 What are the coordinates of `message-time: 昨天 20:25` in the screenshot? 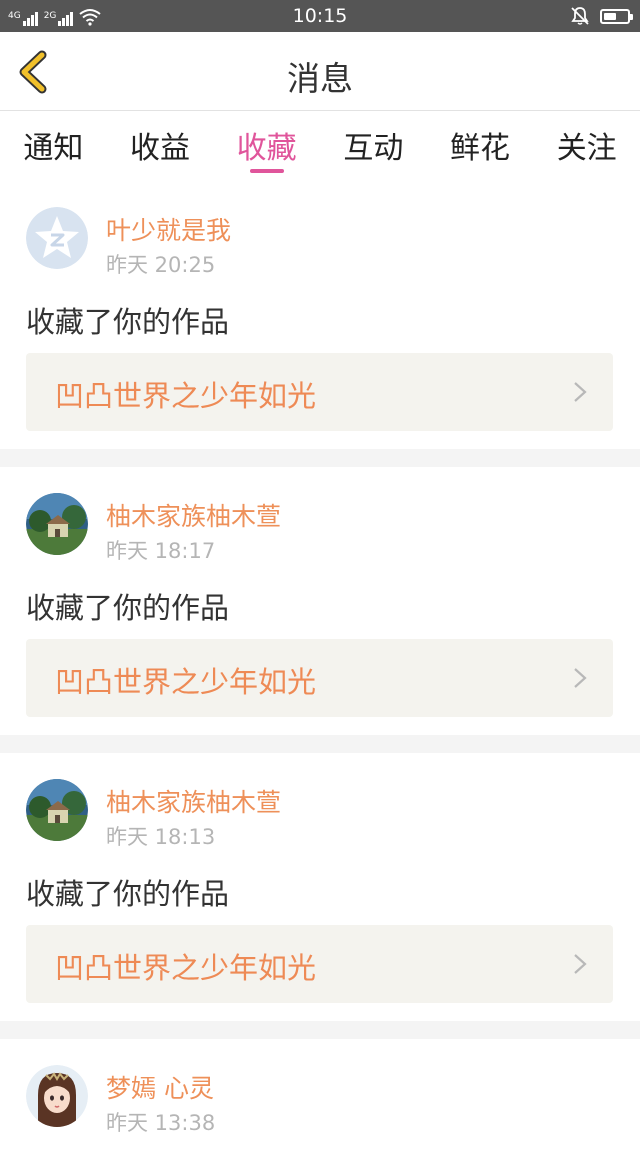 It's located at (161, 265).